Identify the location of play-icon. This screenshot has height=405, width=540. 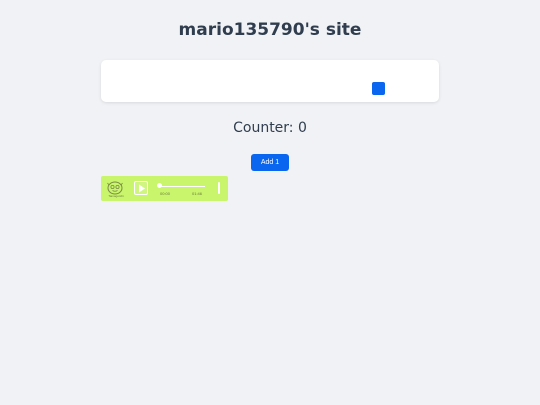
(142, 188).